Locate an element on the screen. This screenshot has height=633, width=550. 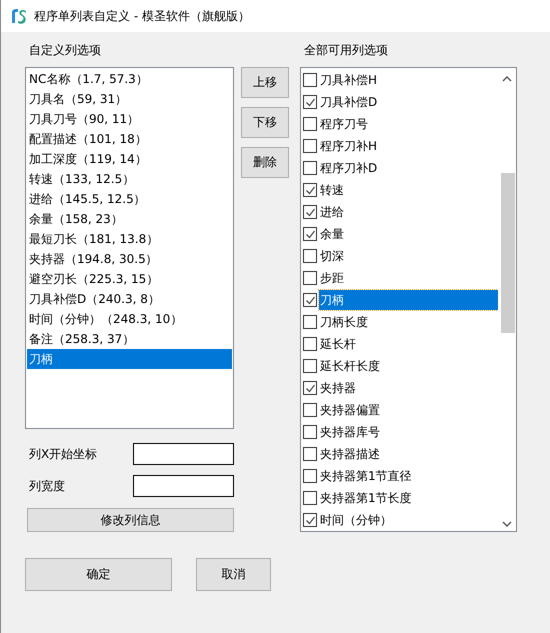
list-item: 延长杆长度 is located at coordinates (350, 366).